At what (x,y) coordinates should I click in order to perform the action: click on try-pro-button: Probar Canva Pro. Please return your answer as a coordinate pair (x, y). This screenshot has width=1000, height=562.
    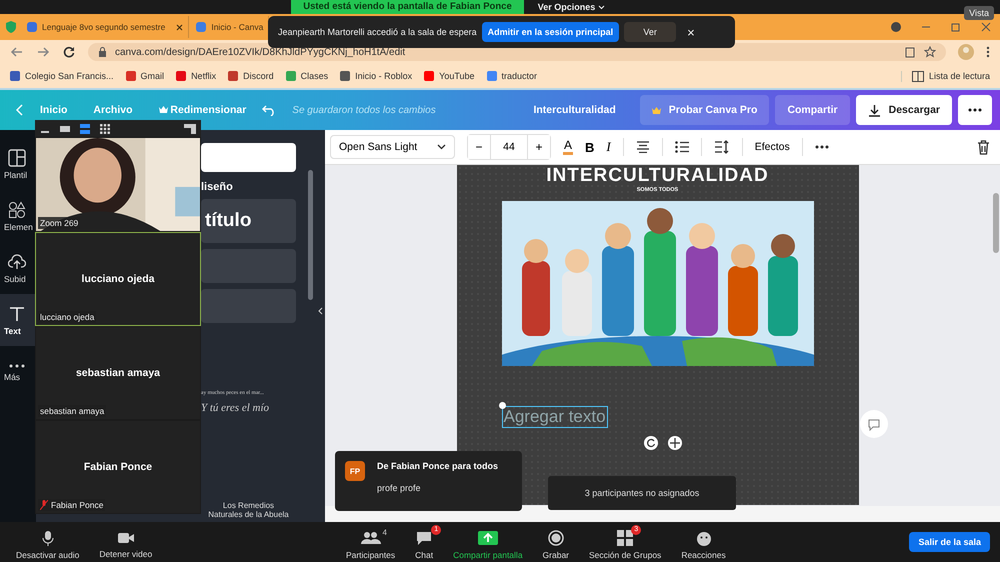
    Looking at the image, I should click on (705, 110).